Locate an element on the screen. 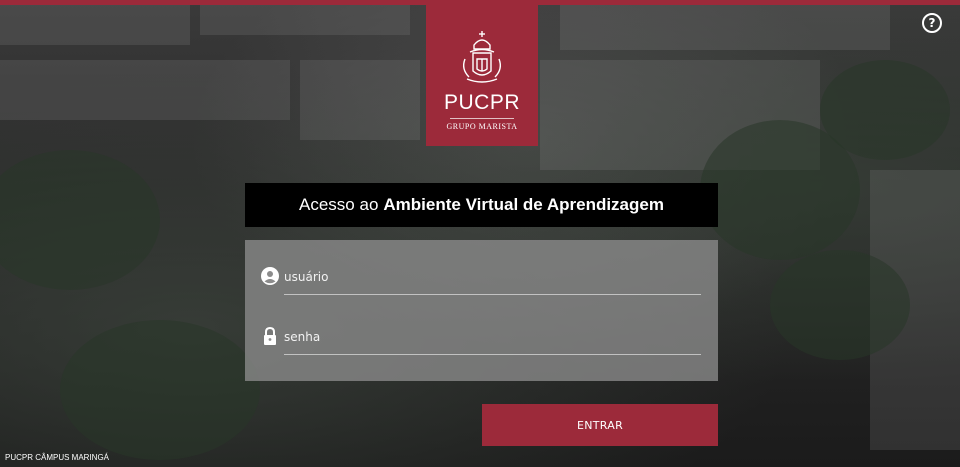  question-circle-icon: ? is located at coordinates (932, 23).